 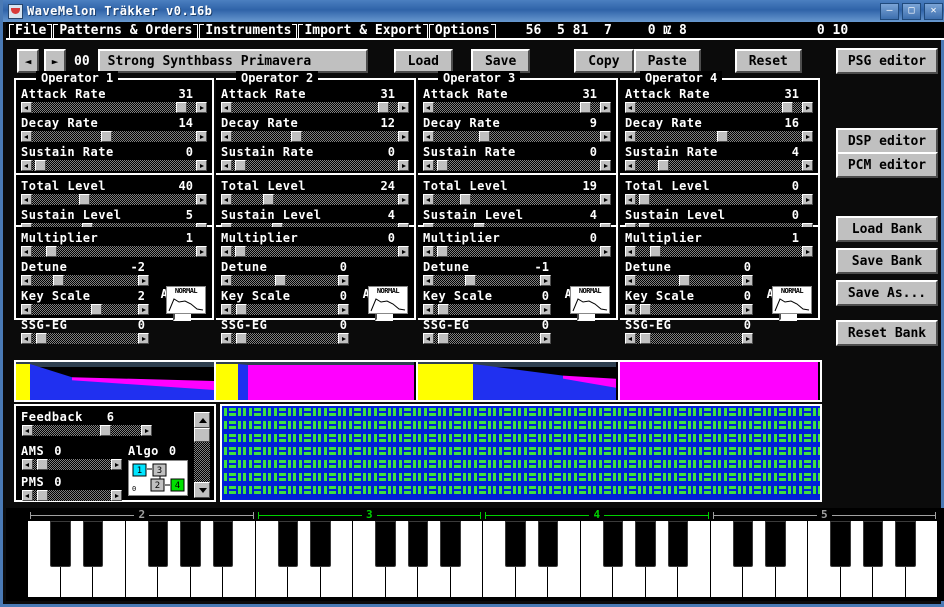 What do you see at coordinates (604, 61) in the screenshot?
I see `copy-button: Copy` at bounding box center [604, 61].